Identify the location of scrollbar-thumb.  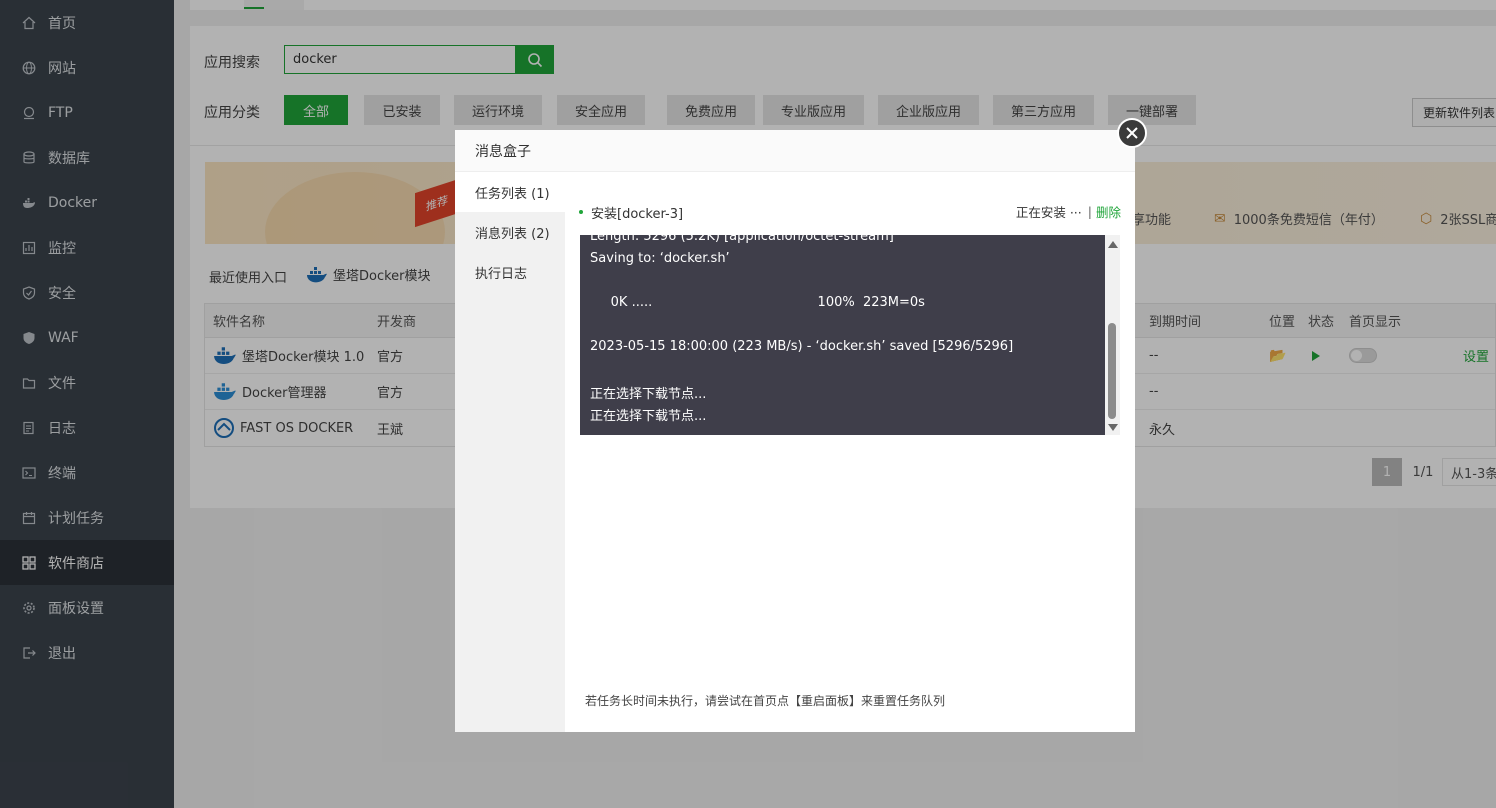
(1112, 371).